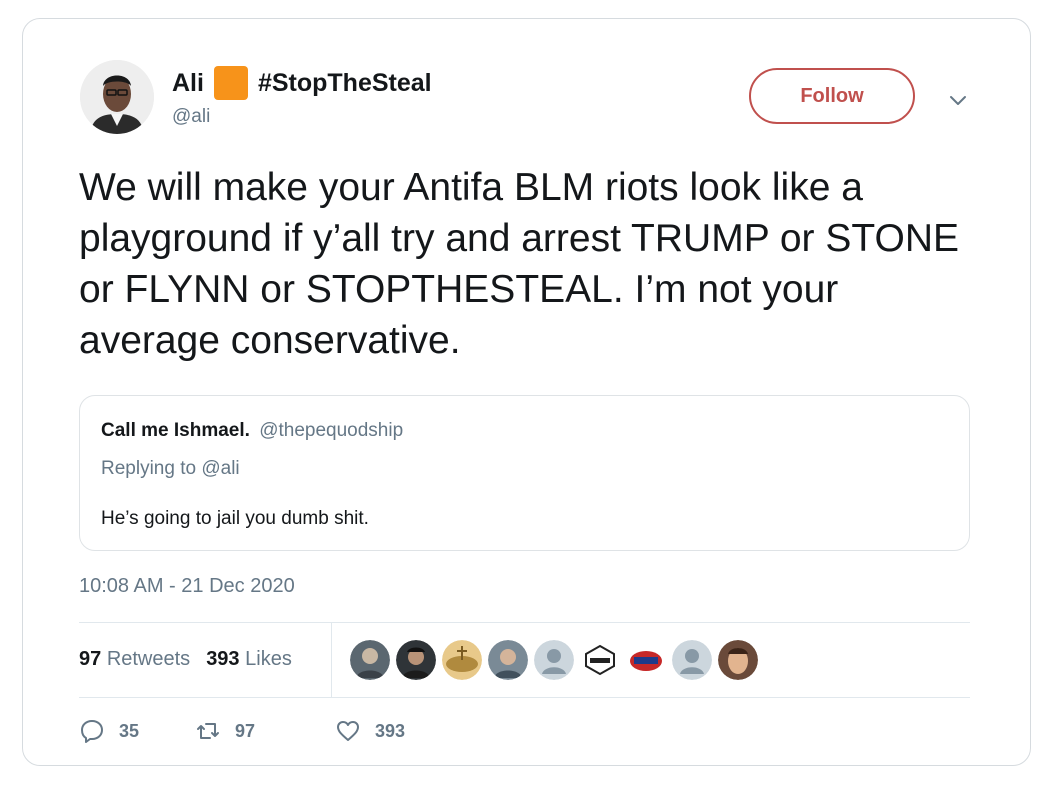  I want to click on retweets-stat: 97 Retweets, so click(134, 659).